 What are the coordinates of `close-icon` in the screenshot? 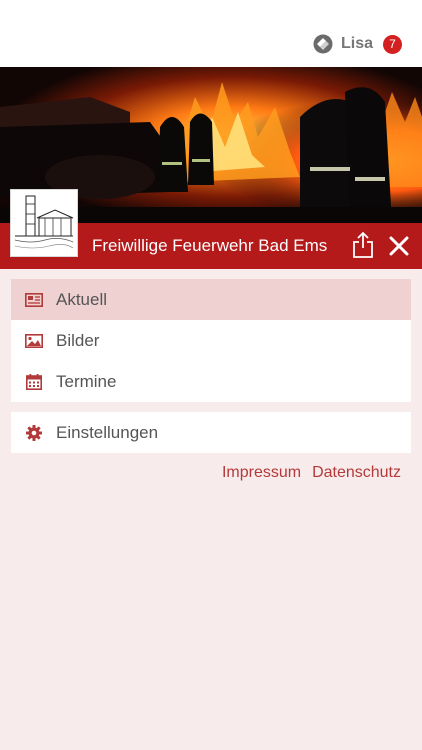 It's located at (399, 246).